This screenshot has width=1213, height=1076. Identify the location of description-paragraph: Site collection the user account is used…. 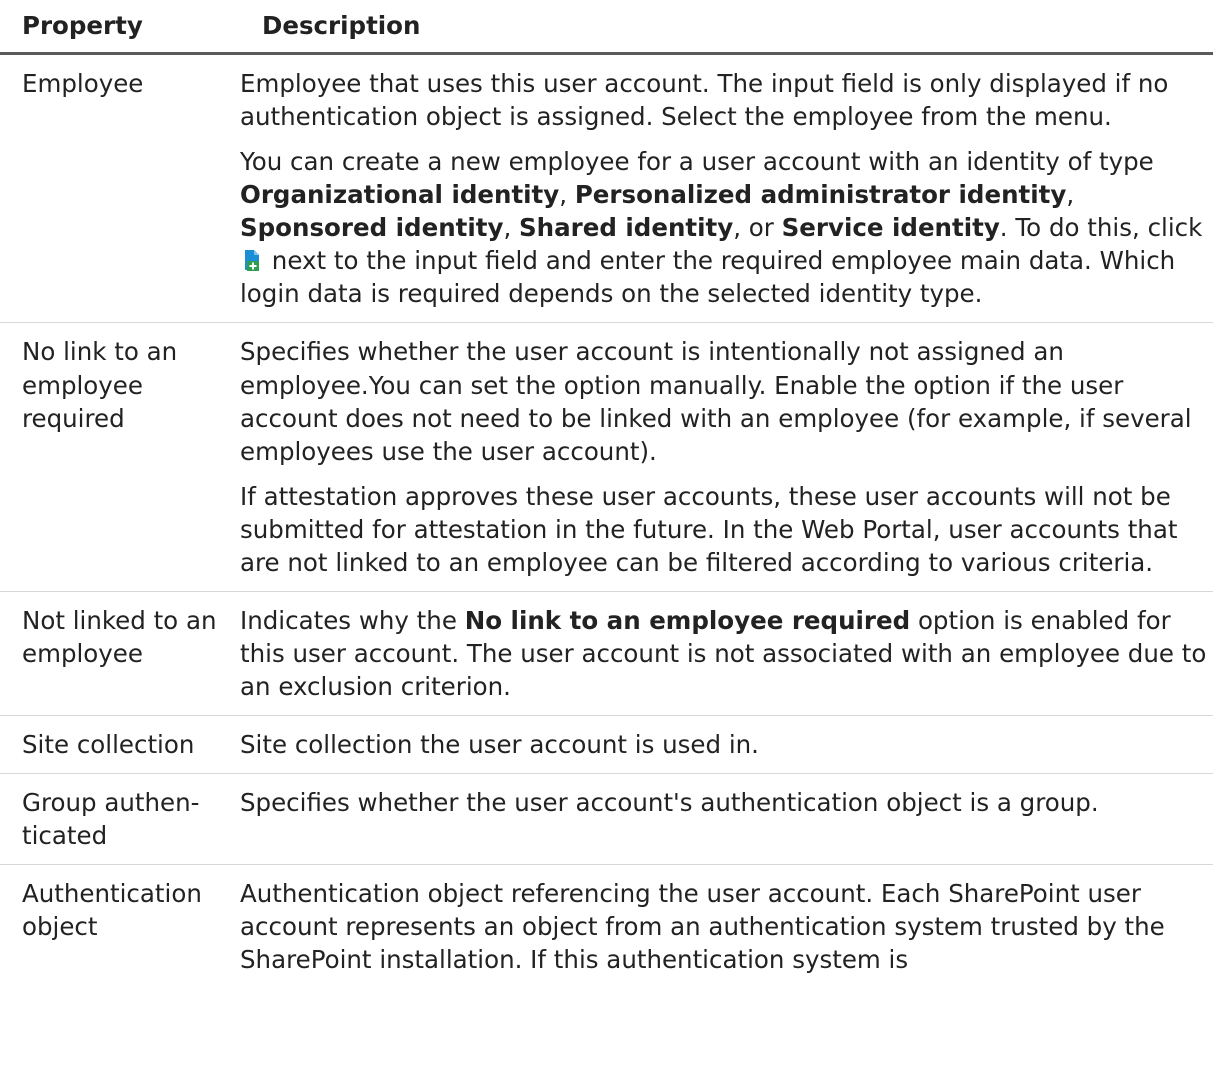
(499, 745).